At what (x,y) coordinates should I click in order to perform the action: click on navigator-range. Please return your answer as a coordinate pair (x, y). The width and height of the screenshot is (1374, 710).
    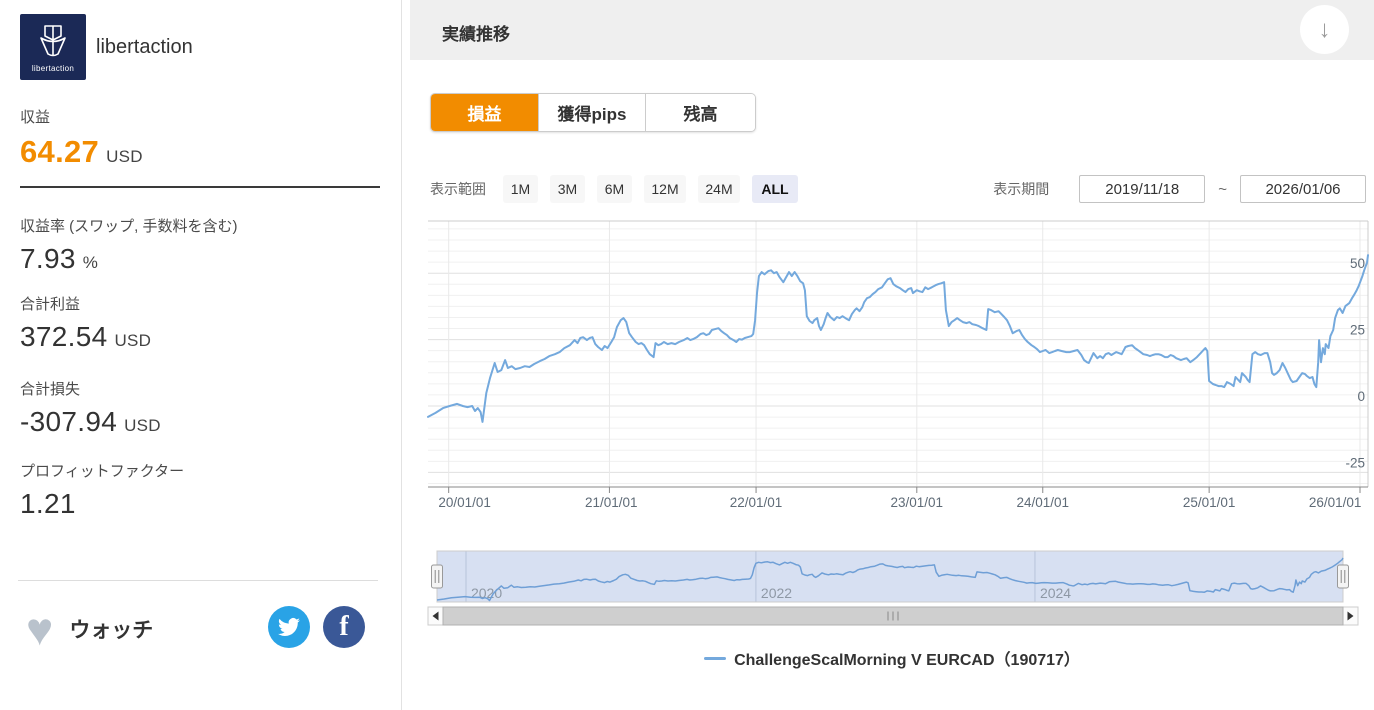
    Looking at the image, I should click on (890, 576).